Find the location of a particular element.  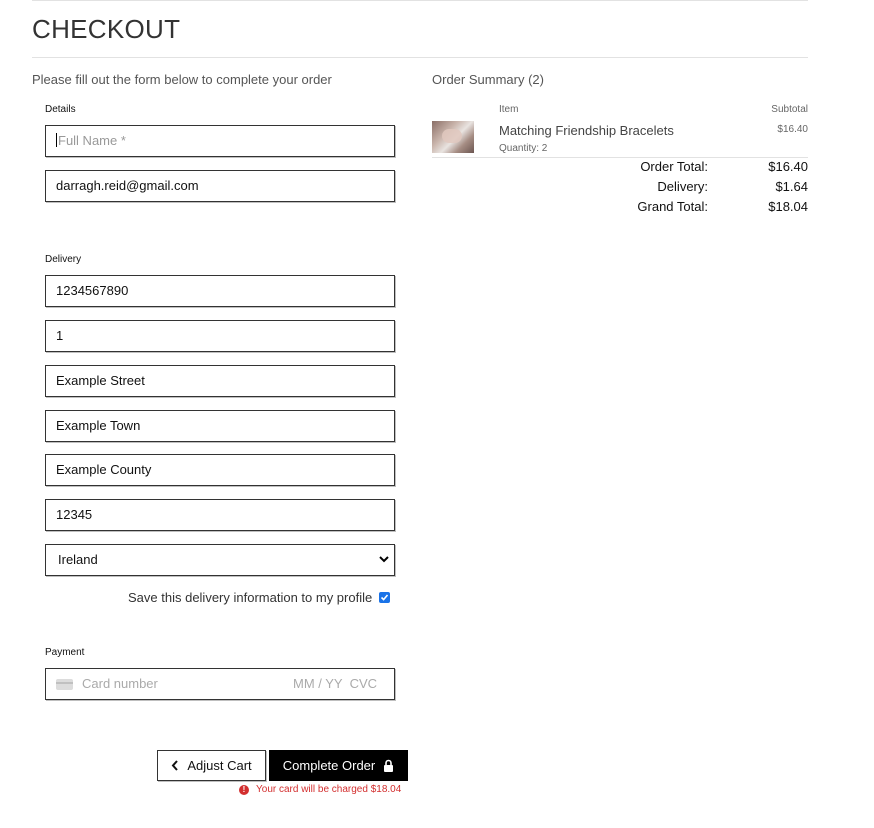

card-element: Card number MM / YY CVC is located at coordinates (220, 684).